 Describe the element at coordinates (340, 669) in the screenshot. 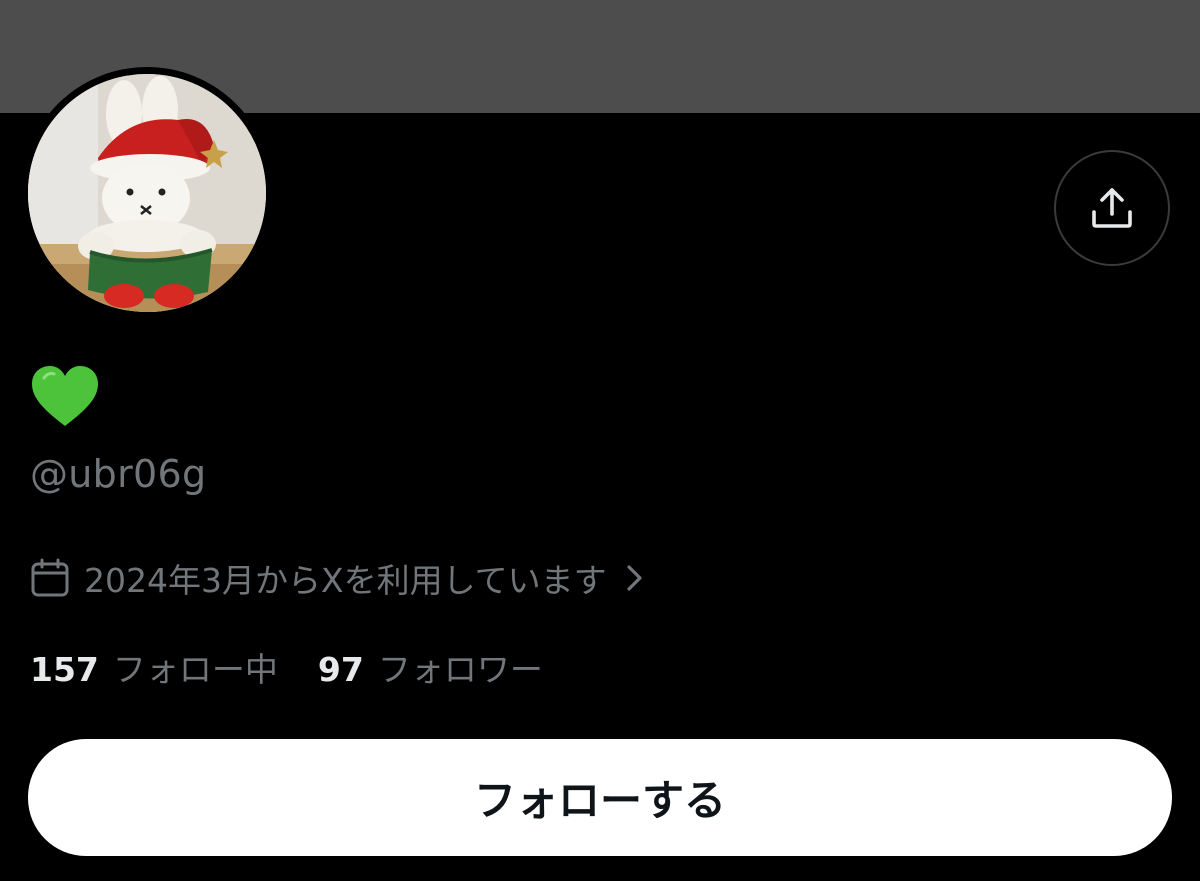

I see `followers-count: 97` at that location.